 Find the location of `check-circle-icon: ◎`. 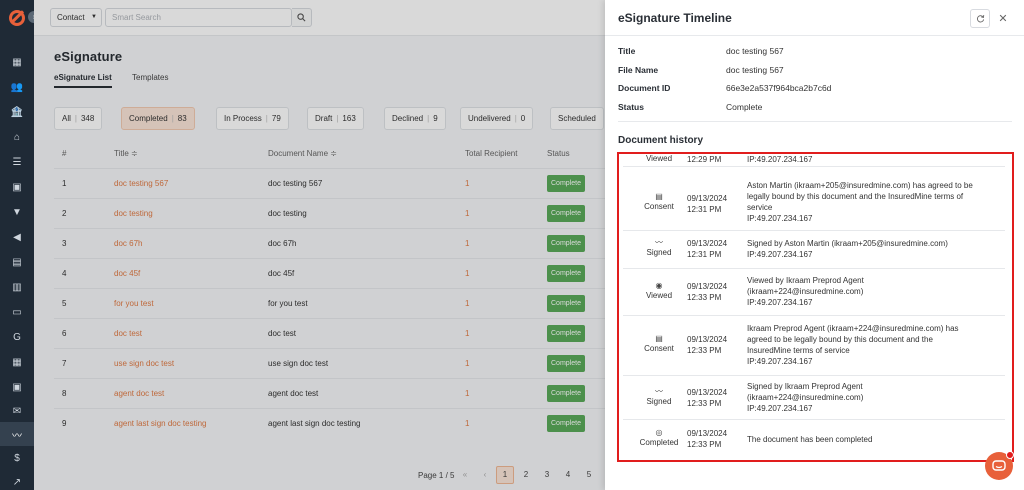

check-circle-icon: ◎ is located at coordinates (659, 432).